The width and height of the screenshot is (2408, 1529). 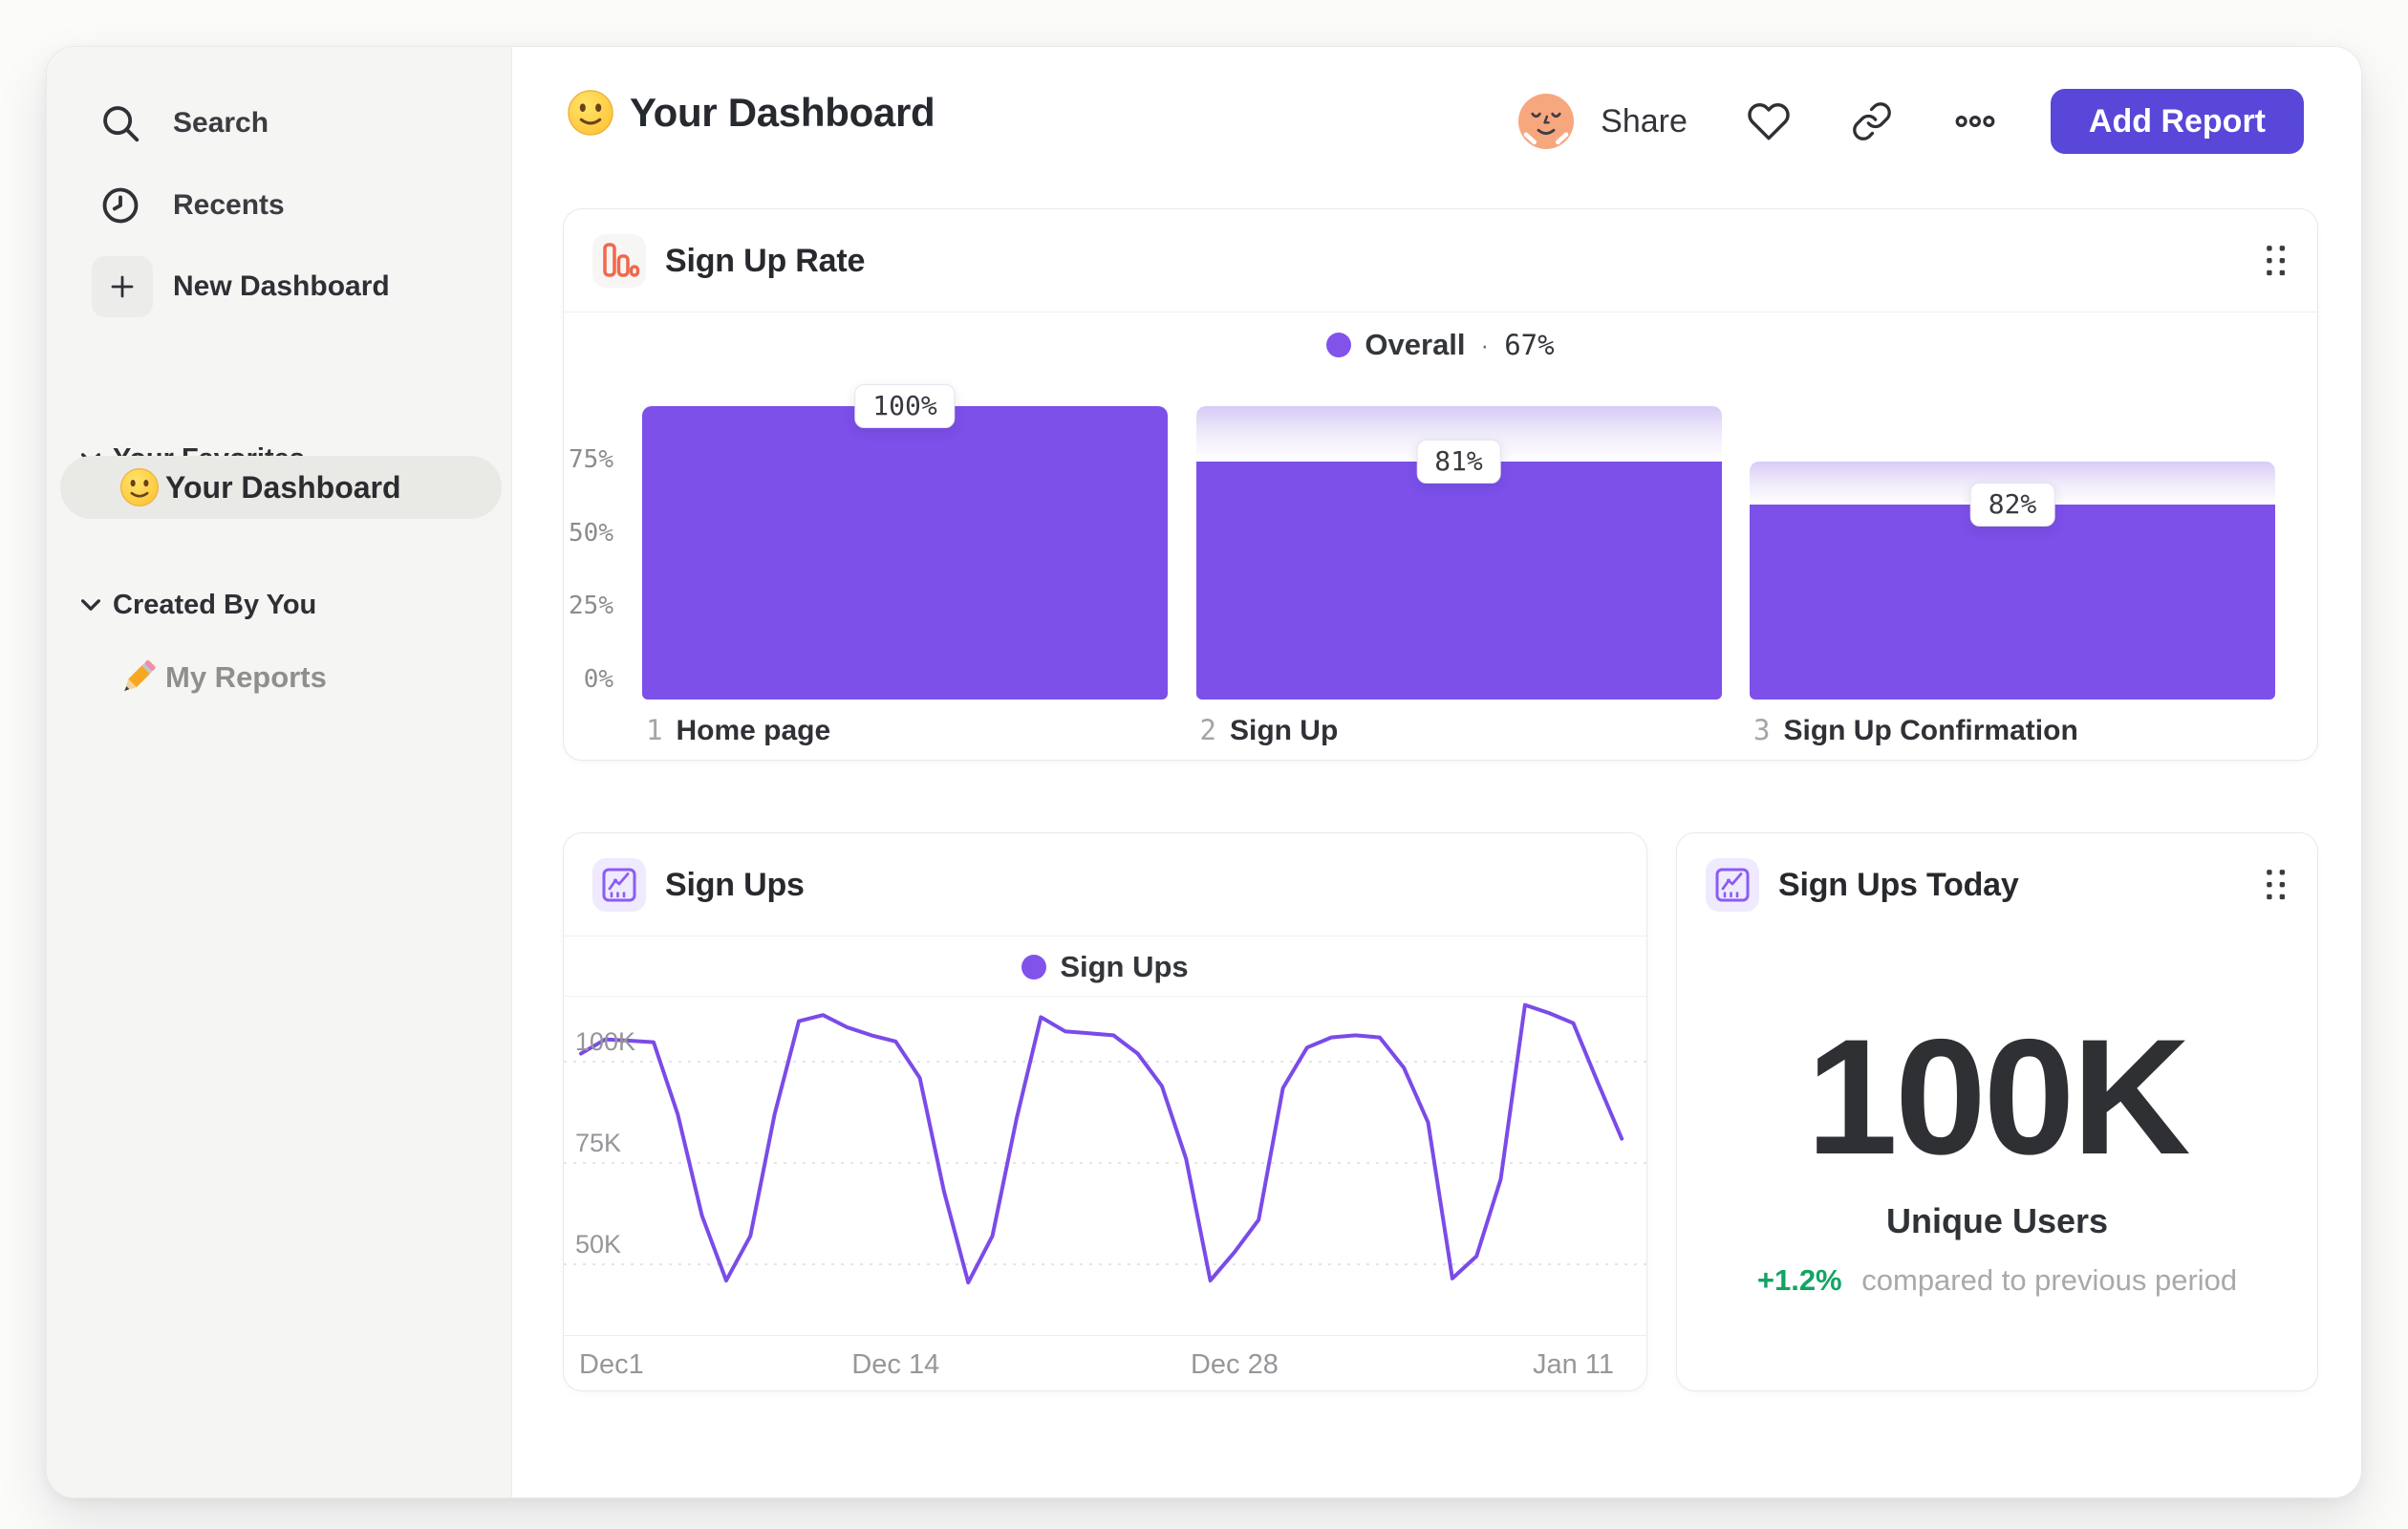 What do you see at coordinates (1235, 1364) in the screenshot?
I see `line-x-tick: Dec 28` at bounding box center [1235, 1364].